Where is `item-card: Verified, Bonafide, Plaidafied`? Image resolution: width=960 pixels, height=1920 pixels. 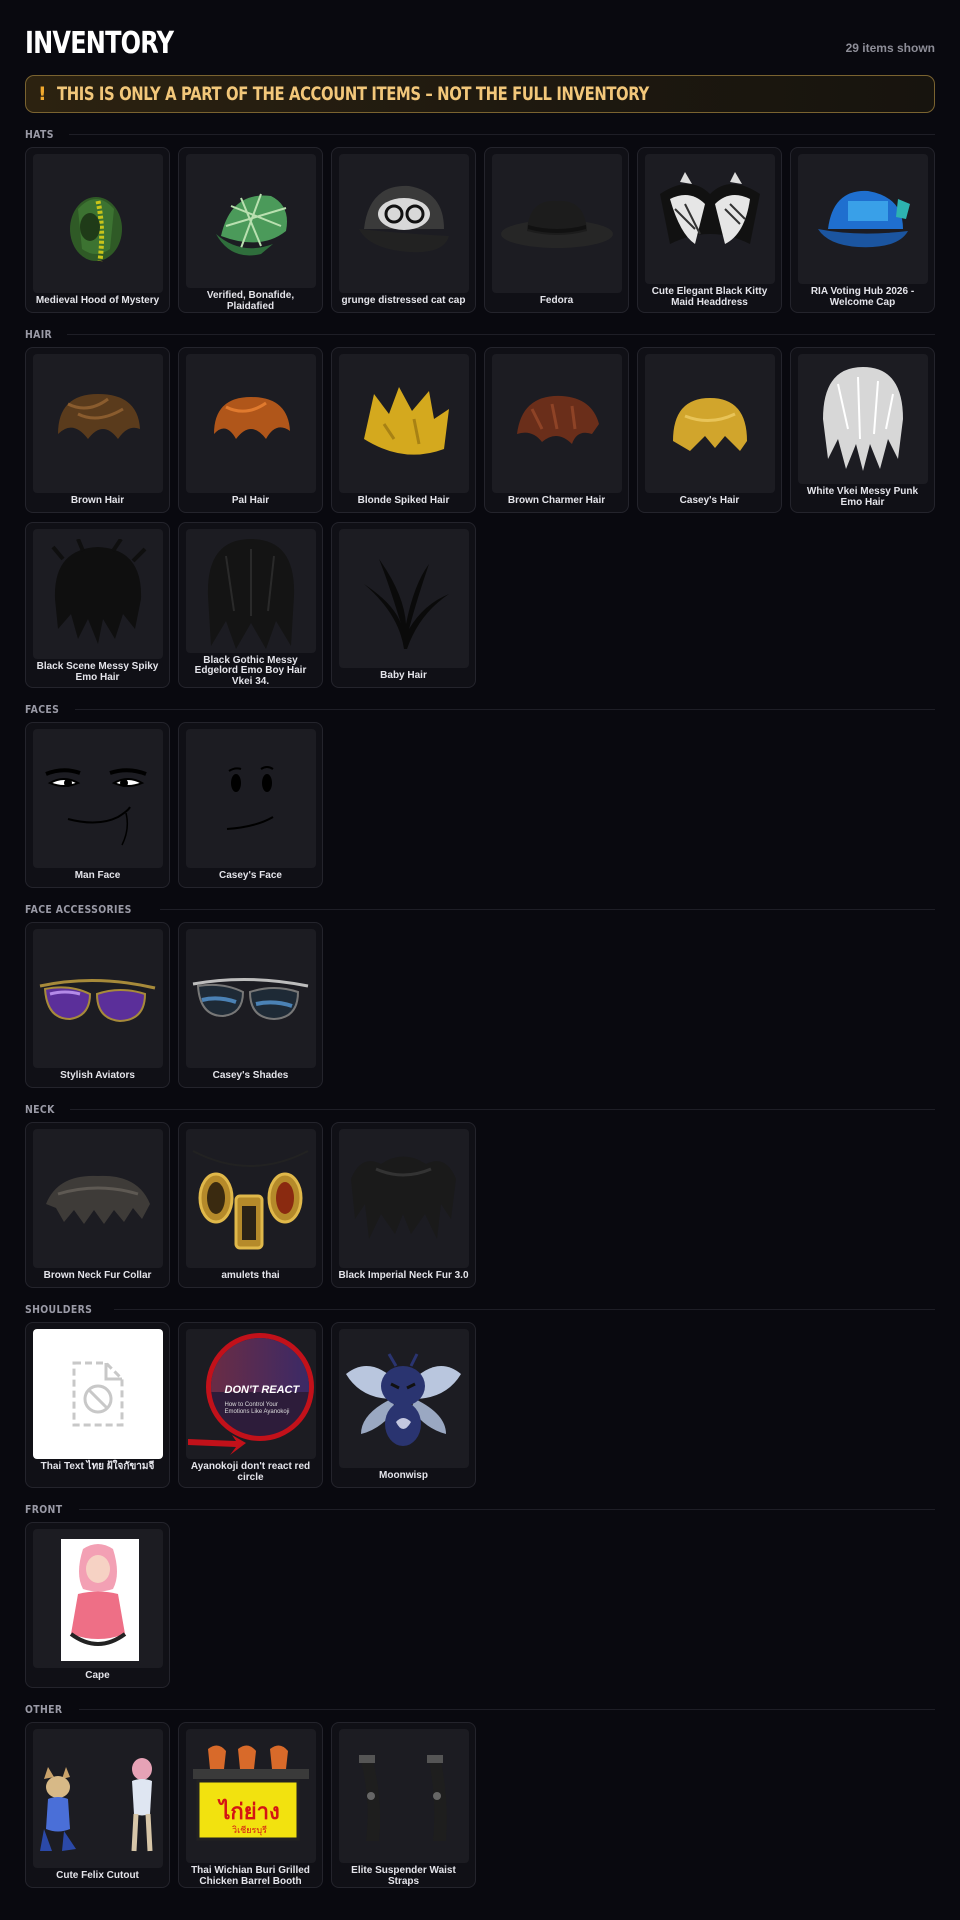
item-card: Verified, Bonafide, Plaidafied is located at coordinates (250, 230).